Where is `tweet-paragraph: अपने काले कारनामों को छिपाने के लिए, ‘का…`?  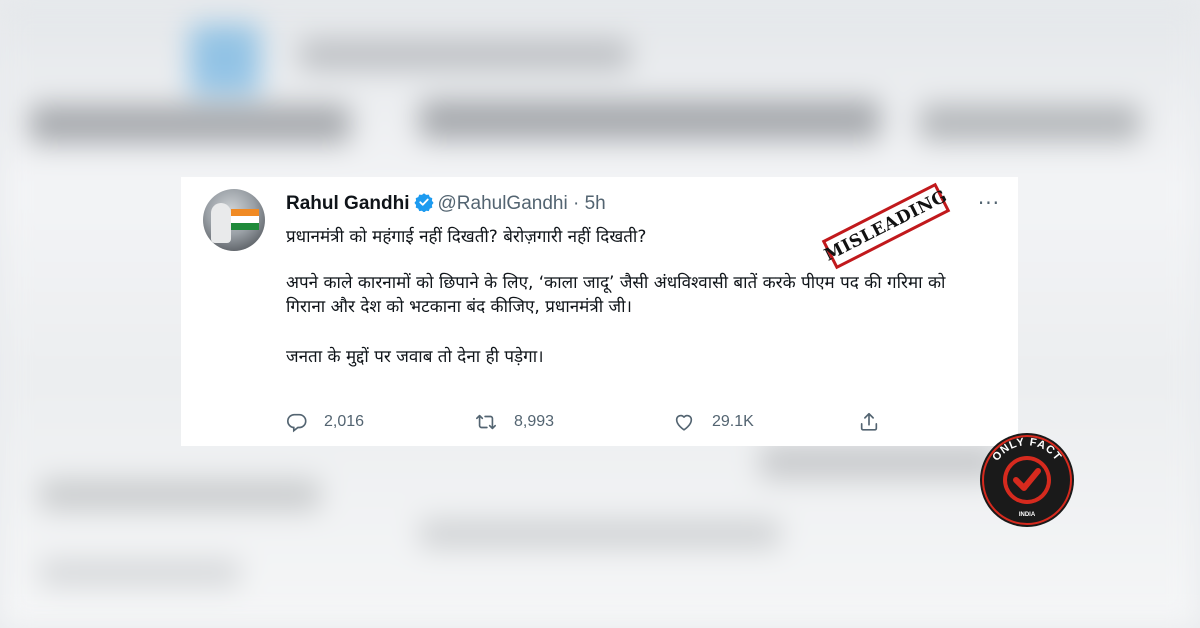
tweet-paragraph: अपने काले कारनामों को छिपाने के लिए, ‘का… is located at coordinates (616, 295).